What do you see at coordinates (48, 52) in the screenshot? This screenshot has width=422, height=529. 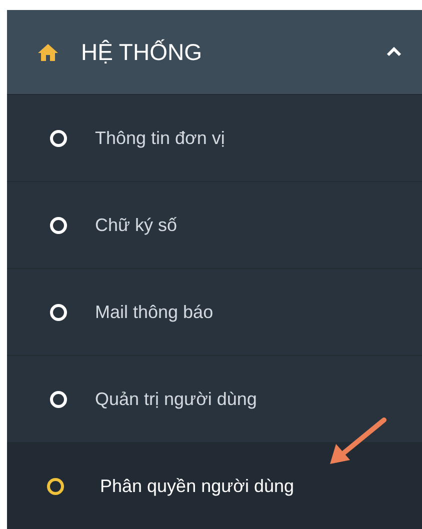 I see `home-icon` at bounding box center [48, 52].